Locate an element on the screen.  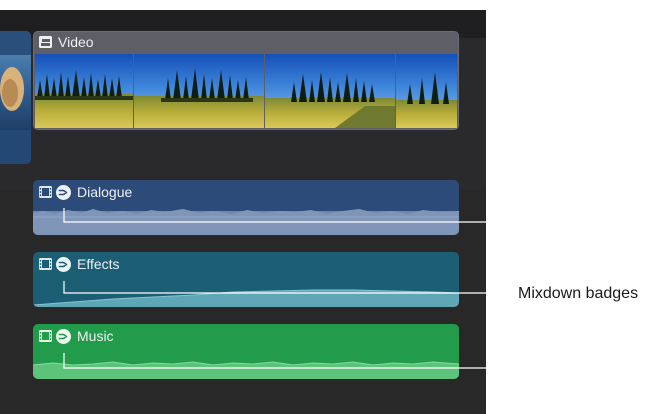
effects-waveform is located at coordinates (246, 298).